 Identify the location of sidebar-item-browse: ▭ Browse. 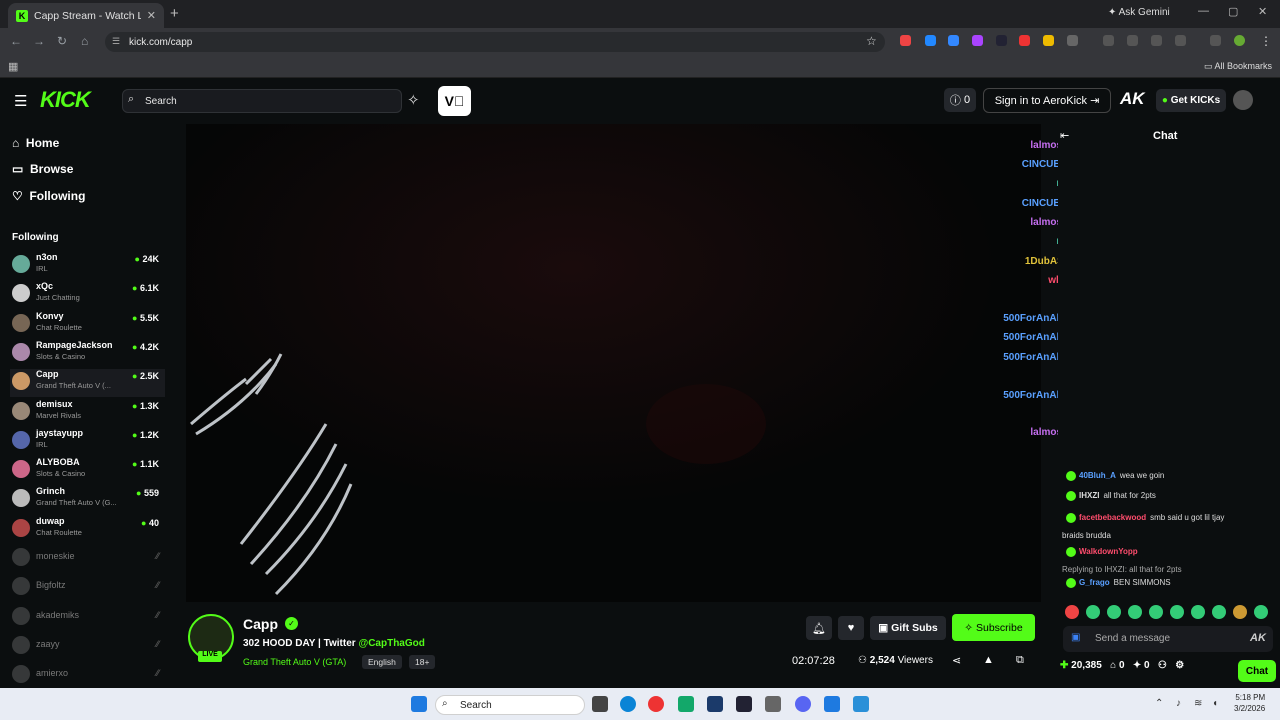
(42, 169).